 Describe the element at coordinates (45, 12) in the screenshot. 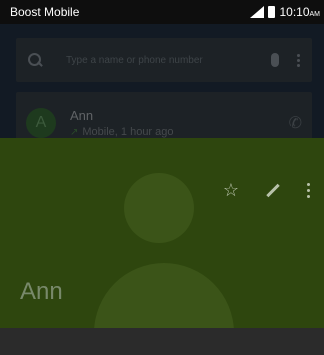

I see `carrier-label: Boost Mobile` at that location.